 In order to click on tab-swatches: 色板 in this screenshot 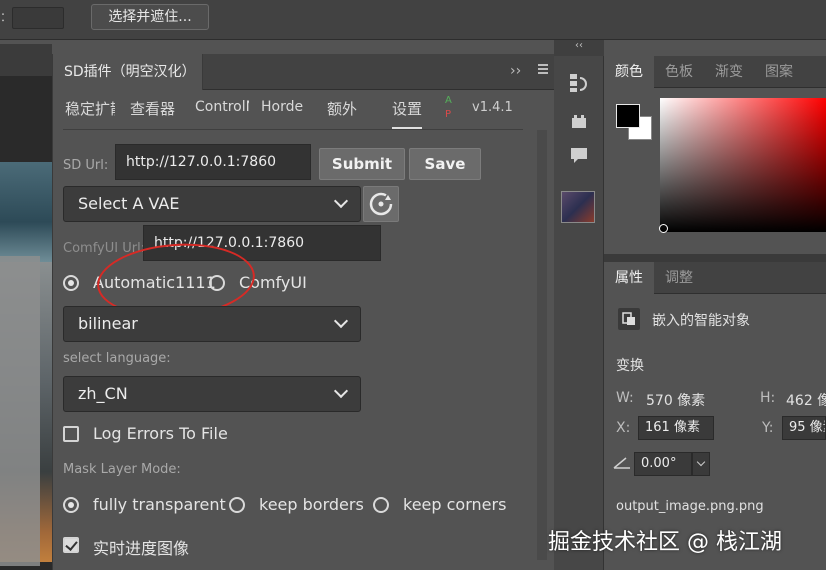, I will do `click(679, 72)`.